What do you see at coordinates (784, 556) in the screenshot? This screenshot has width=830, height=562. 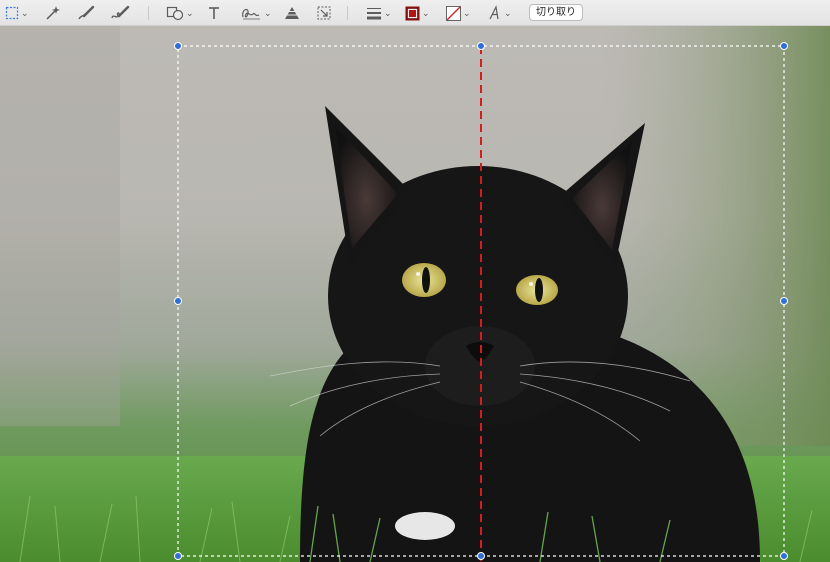 I see `resize-handle-bottom-right` at bounding box center [784, 556].